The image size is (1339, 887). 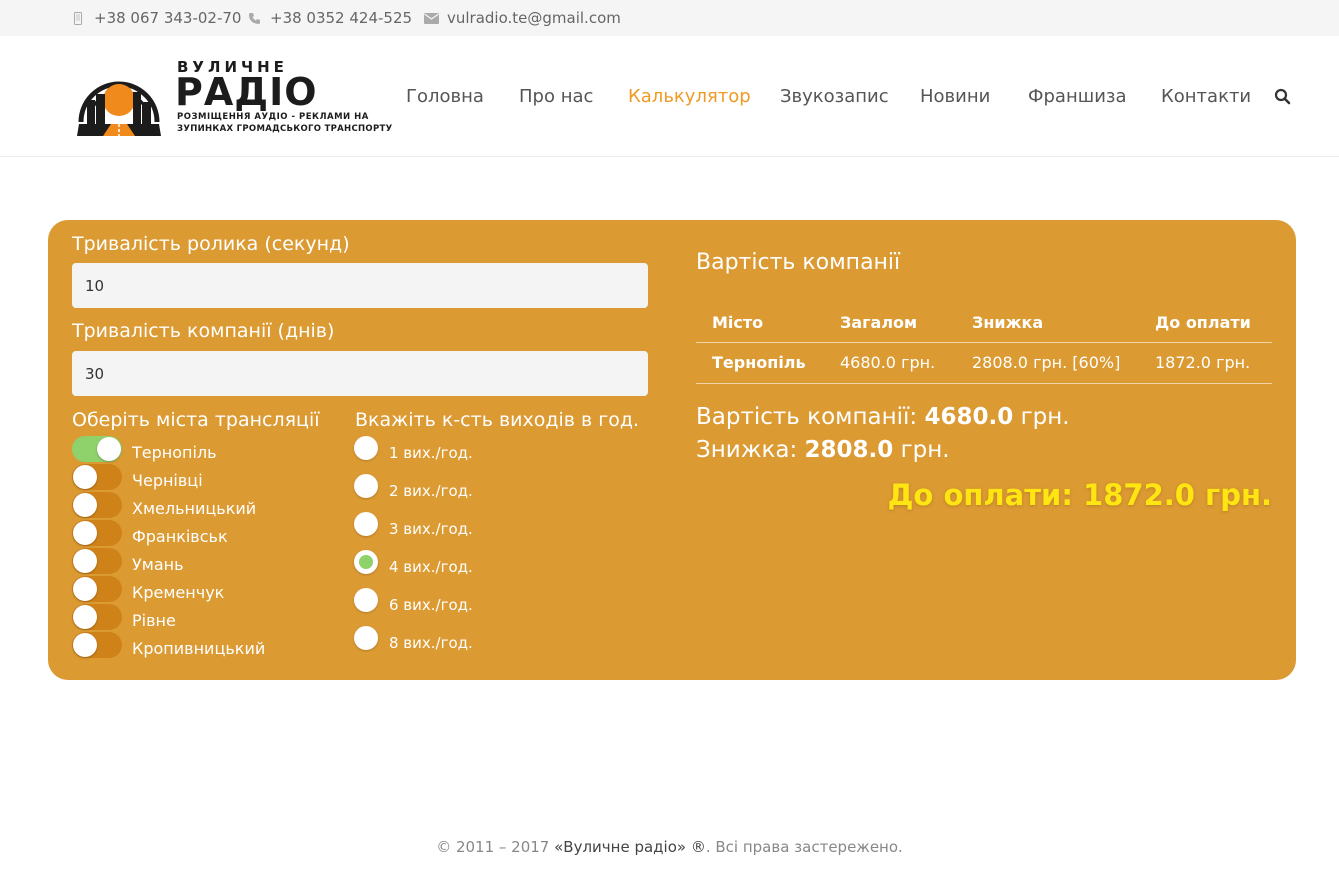 What do you see at coordinates (747, 450) in the screenshot?
I see `discount-label: Знижка:` at bounding box center [747, 450].